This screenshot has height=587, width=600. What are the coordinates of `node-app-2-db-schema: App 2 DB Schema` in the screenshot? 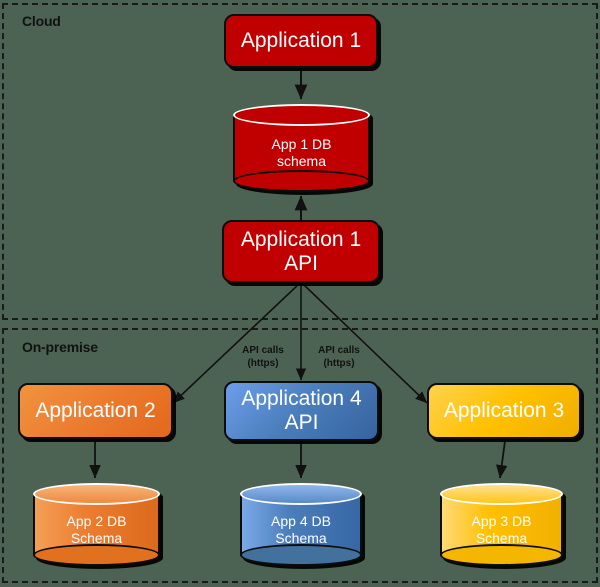 It's located at (96, 524).